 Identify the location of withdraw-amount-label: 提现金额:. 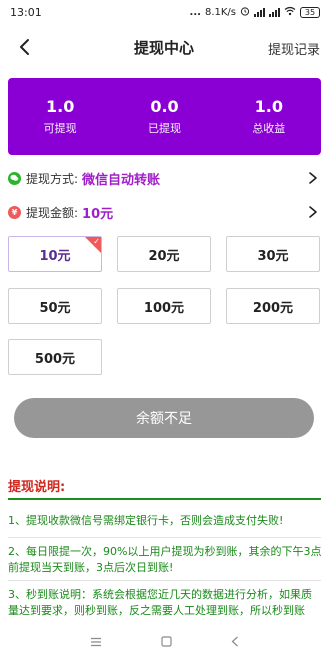
(52, 212).